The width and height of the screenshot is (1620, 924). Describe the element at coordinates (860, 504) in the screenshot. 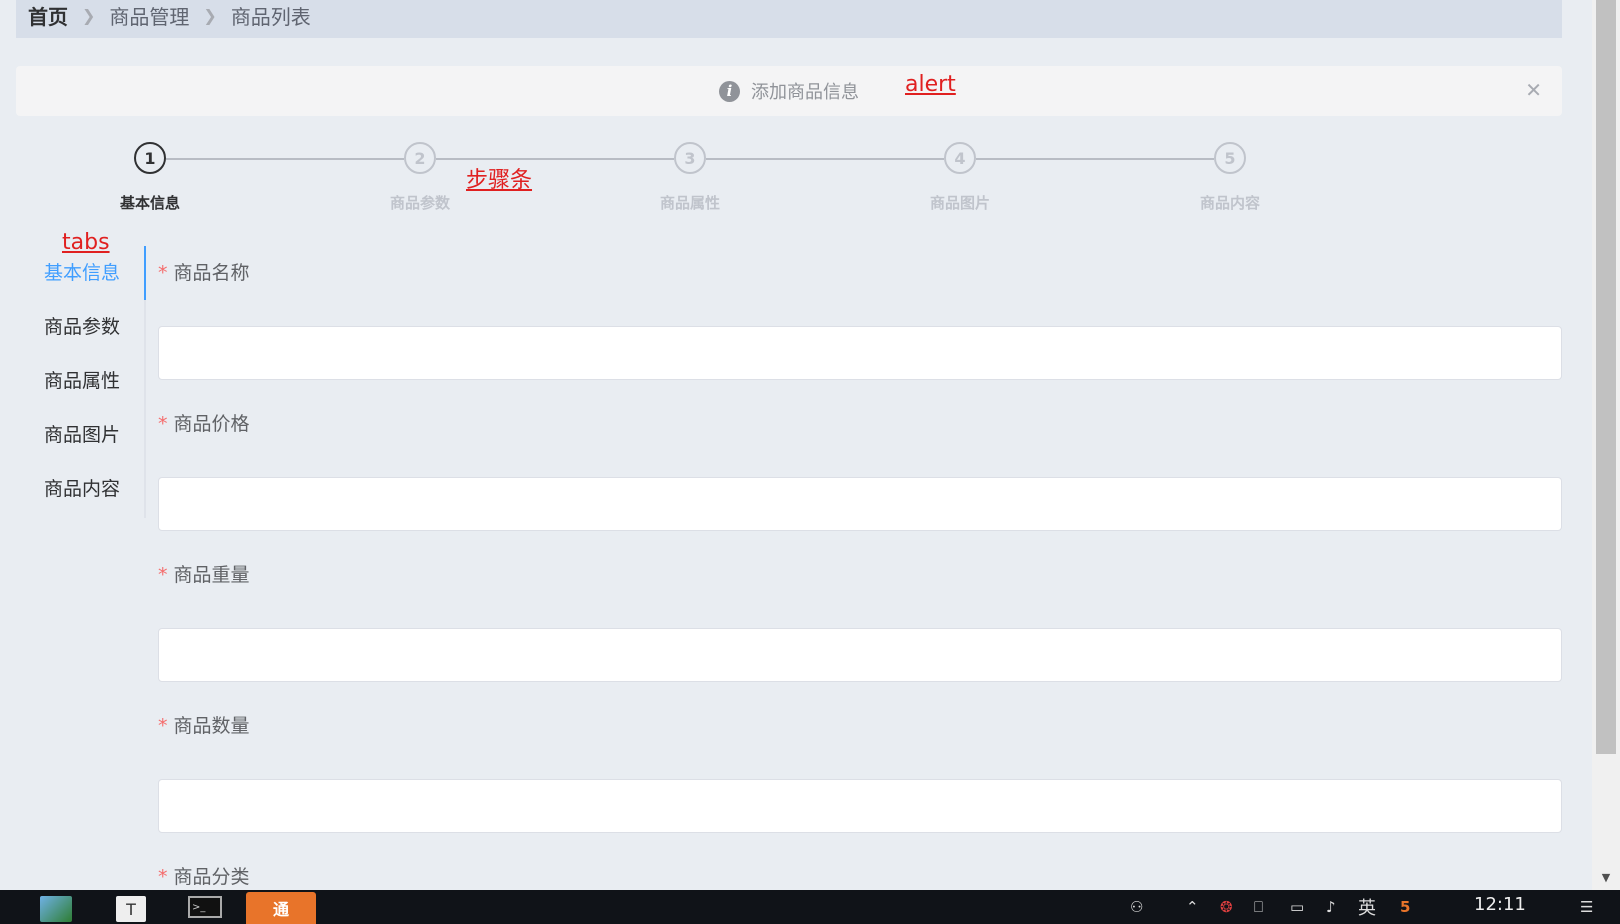

I see `goods-price-input` at that location.